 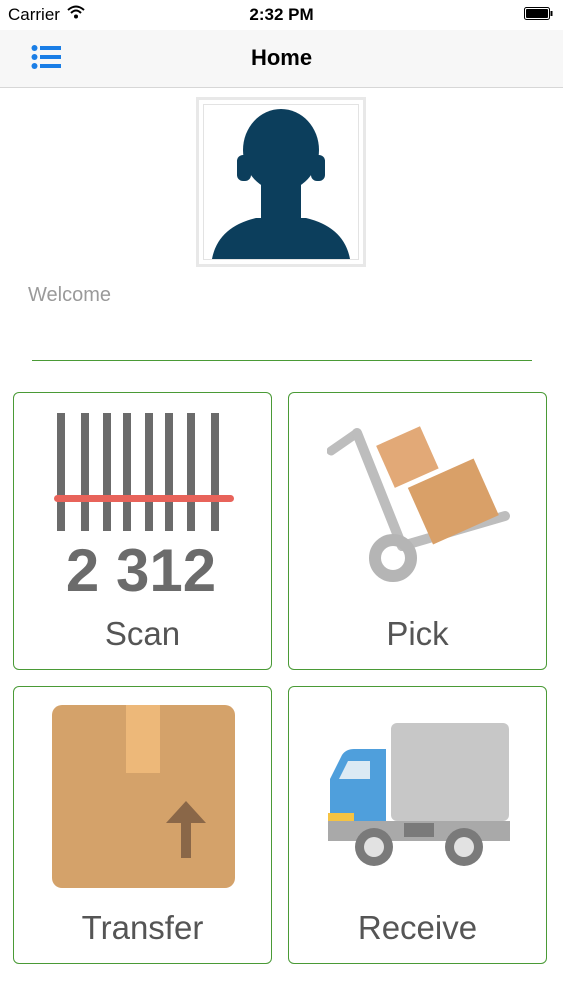 I want to click on transfer-tile: Transfer, so click(x=142, y=825).